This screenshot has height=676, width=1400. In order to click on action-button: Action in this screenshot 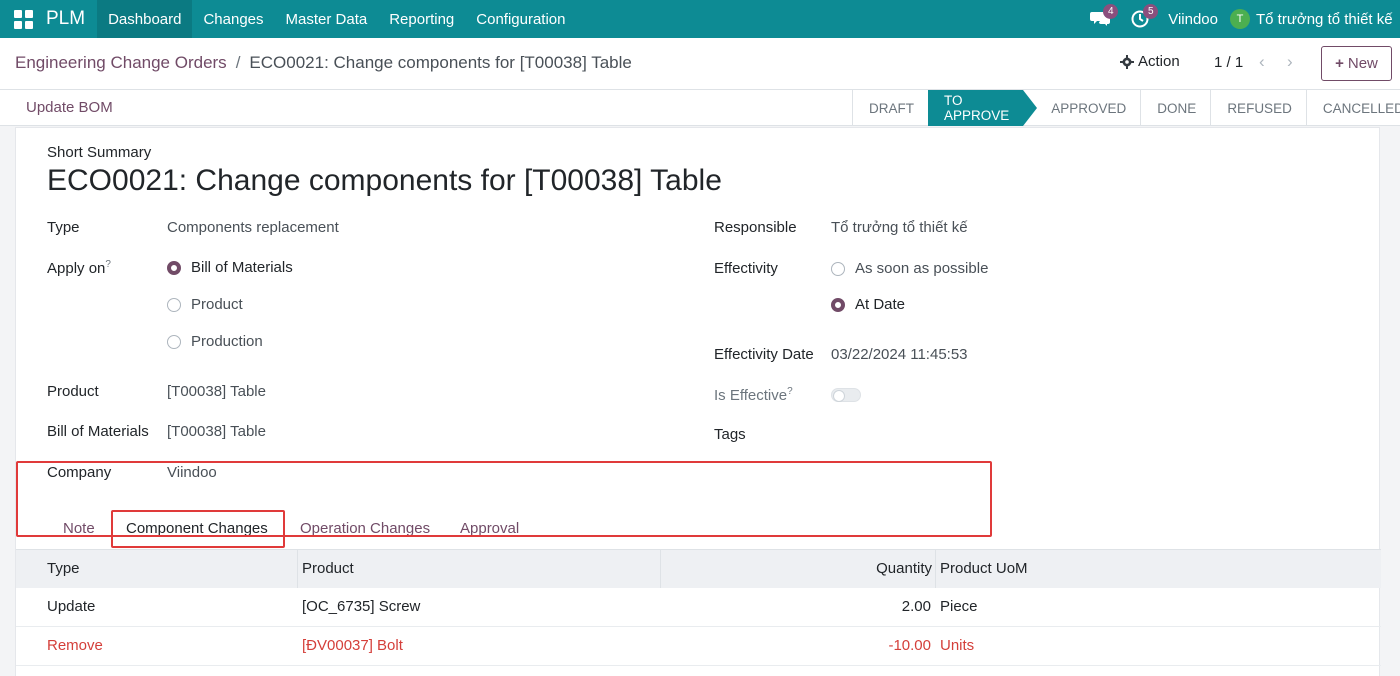, I will do `click(1150, 61)`.